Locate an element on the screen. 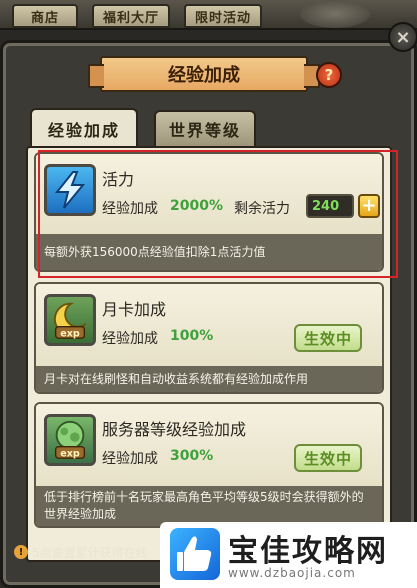 This screenshot has height=588, width=417. footer-text: 5点重置累计获得在线 is located at coordinates (90, 552).